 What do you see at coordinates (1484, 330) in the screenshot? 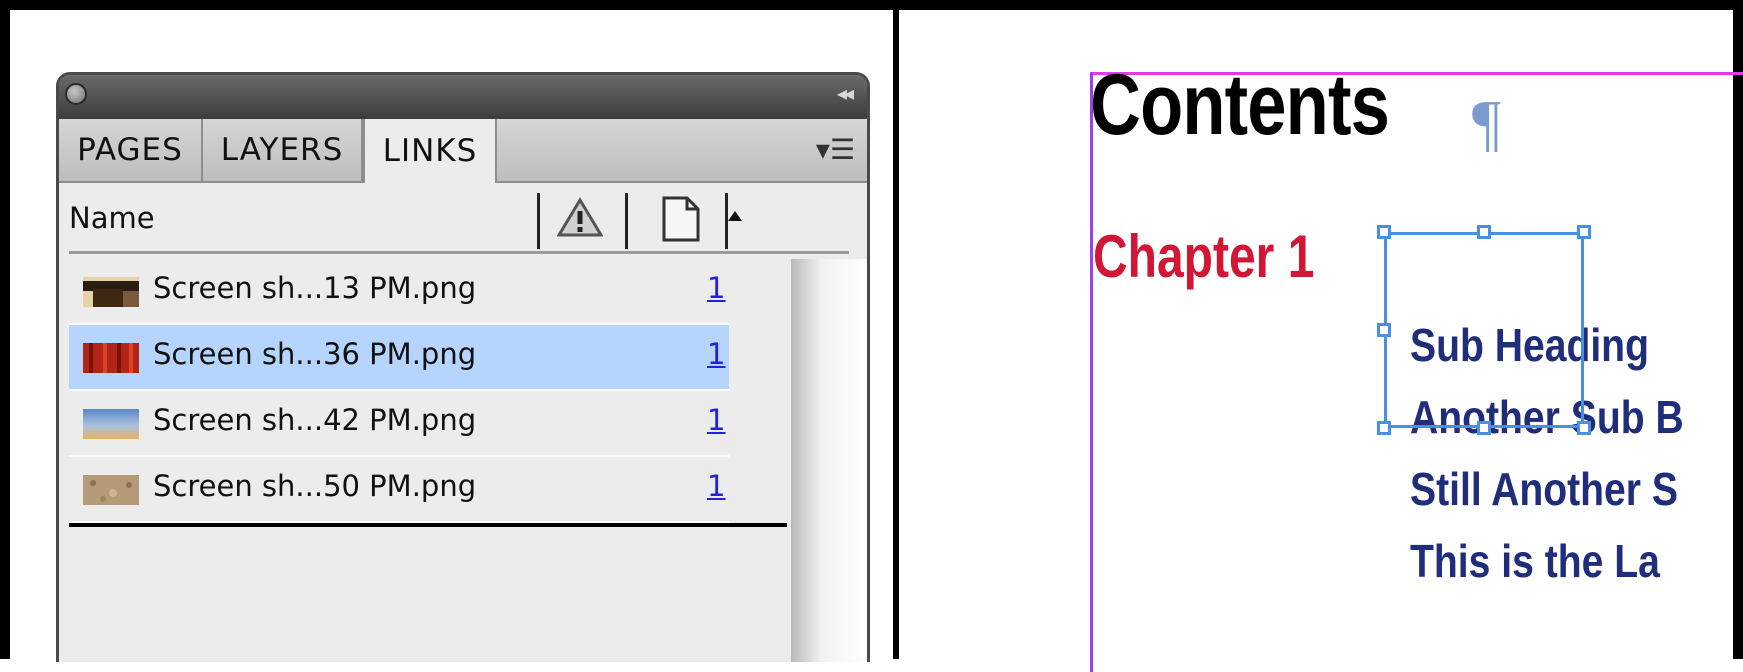
I see `selected-frame` at bounding box center [1484, 330].